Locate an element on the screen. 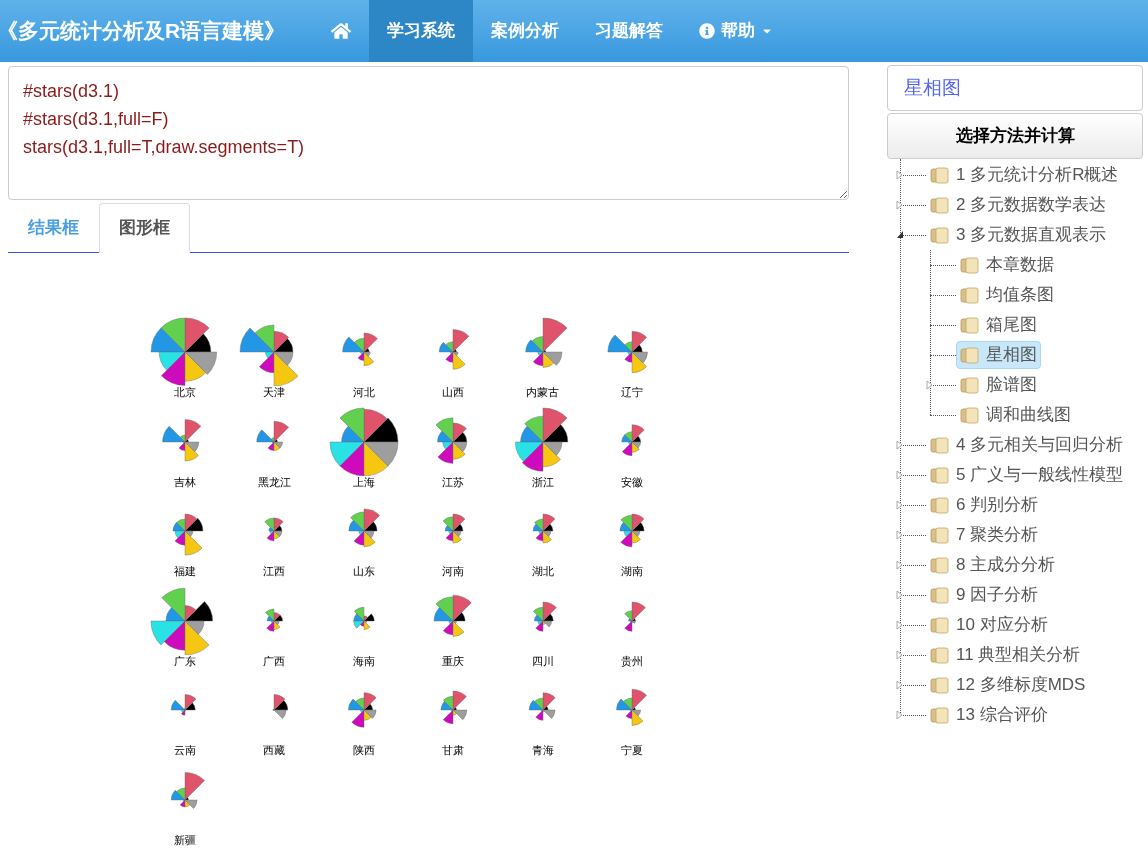  province-label: 浙江 is located at coordinates (542, 481).